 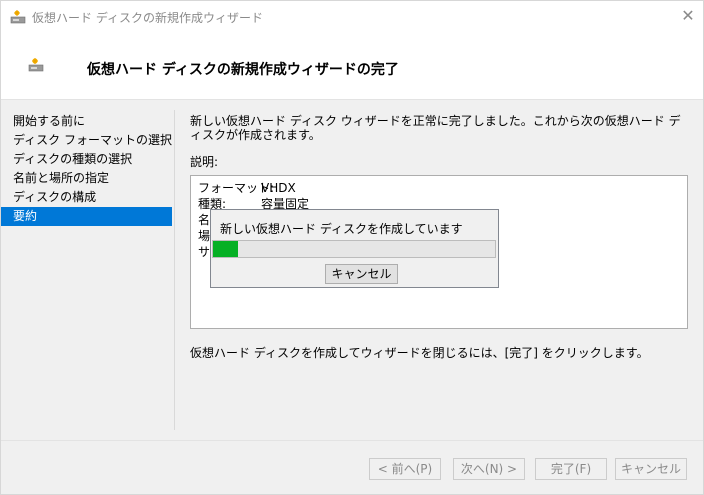 I want to click on progress-dialog: 新しい仮想ハード ディスクを作成しています キャンセル, so click(x=354, y=248).